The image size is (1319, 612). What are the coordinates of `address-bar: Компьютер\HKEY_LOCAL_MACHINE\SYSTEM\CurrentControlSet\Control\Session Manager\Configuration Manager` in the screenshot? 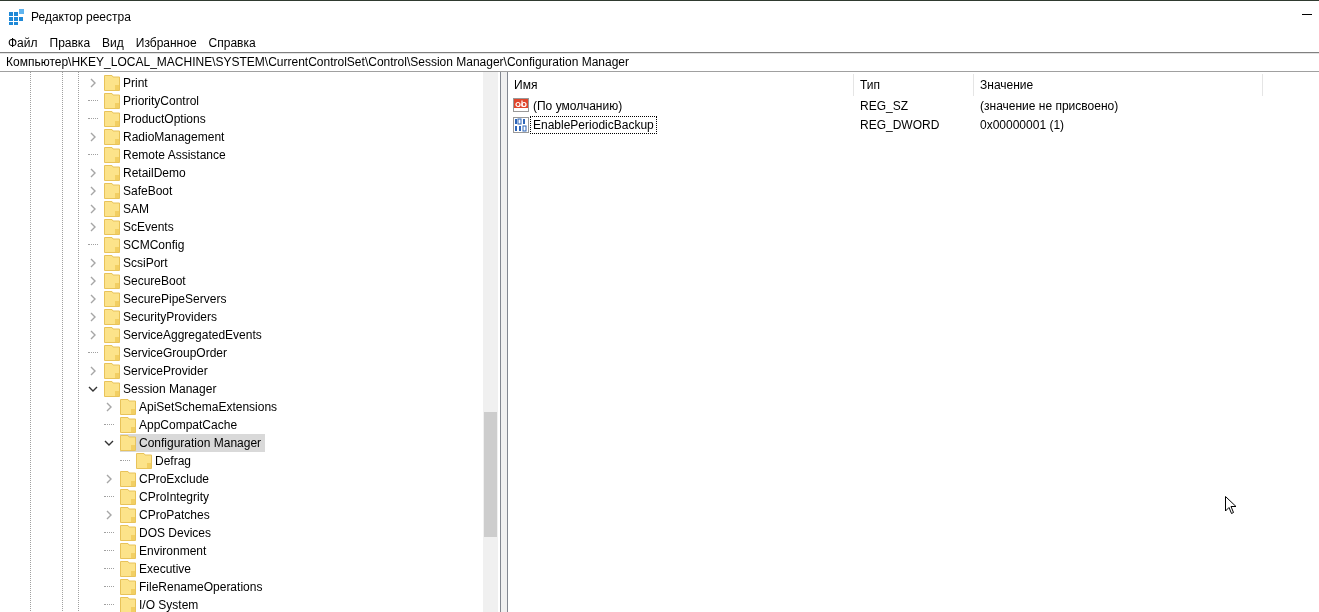 It's located at (659, 62).